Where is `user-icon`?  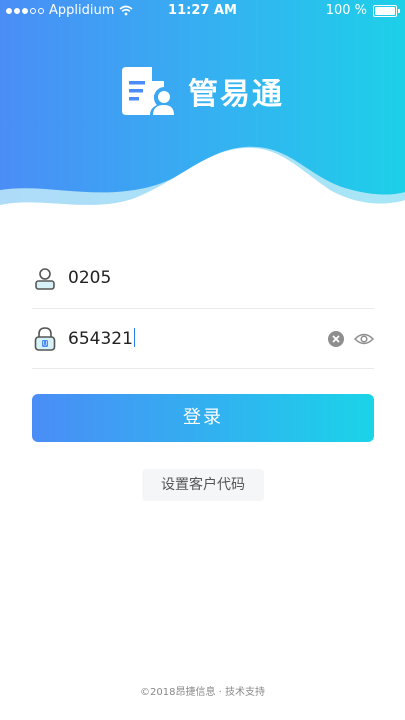 user-icon is located at coordinates (45, 279).